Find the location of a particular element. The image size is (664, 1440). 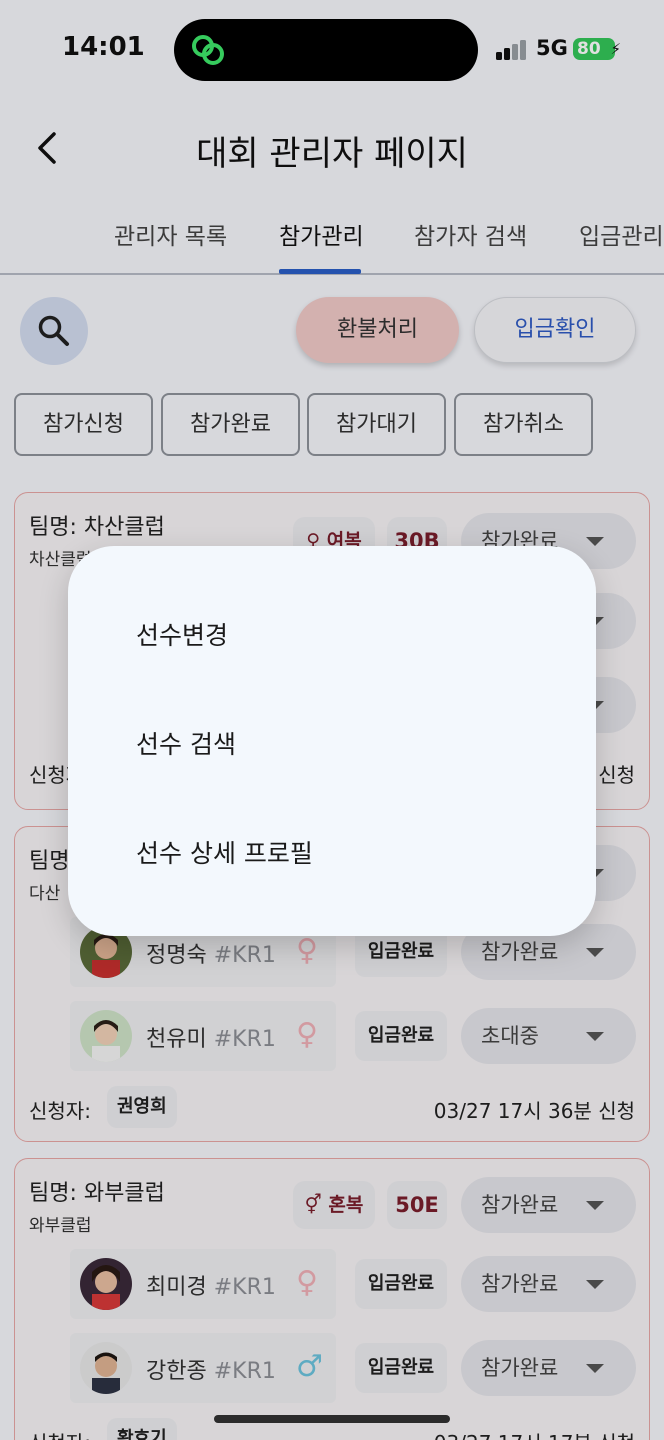

home-indicator is located at coordinates (332, 1419).